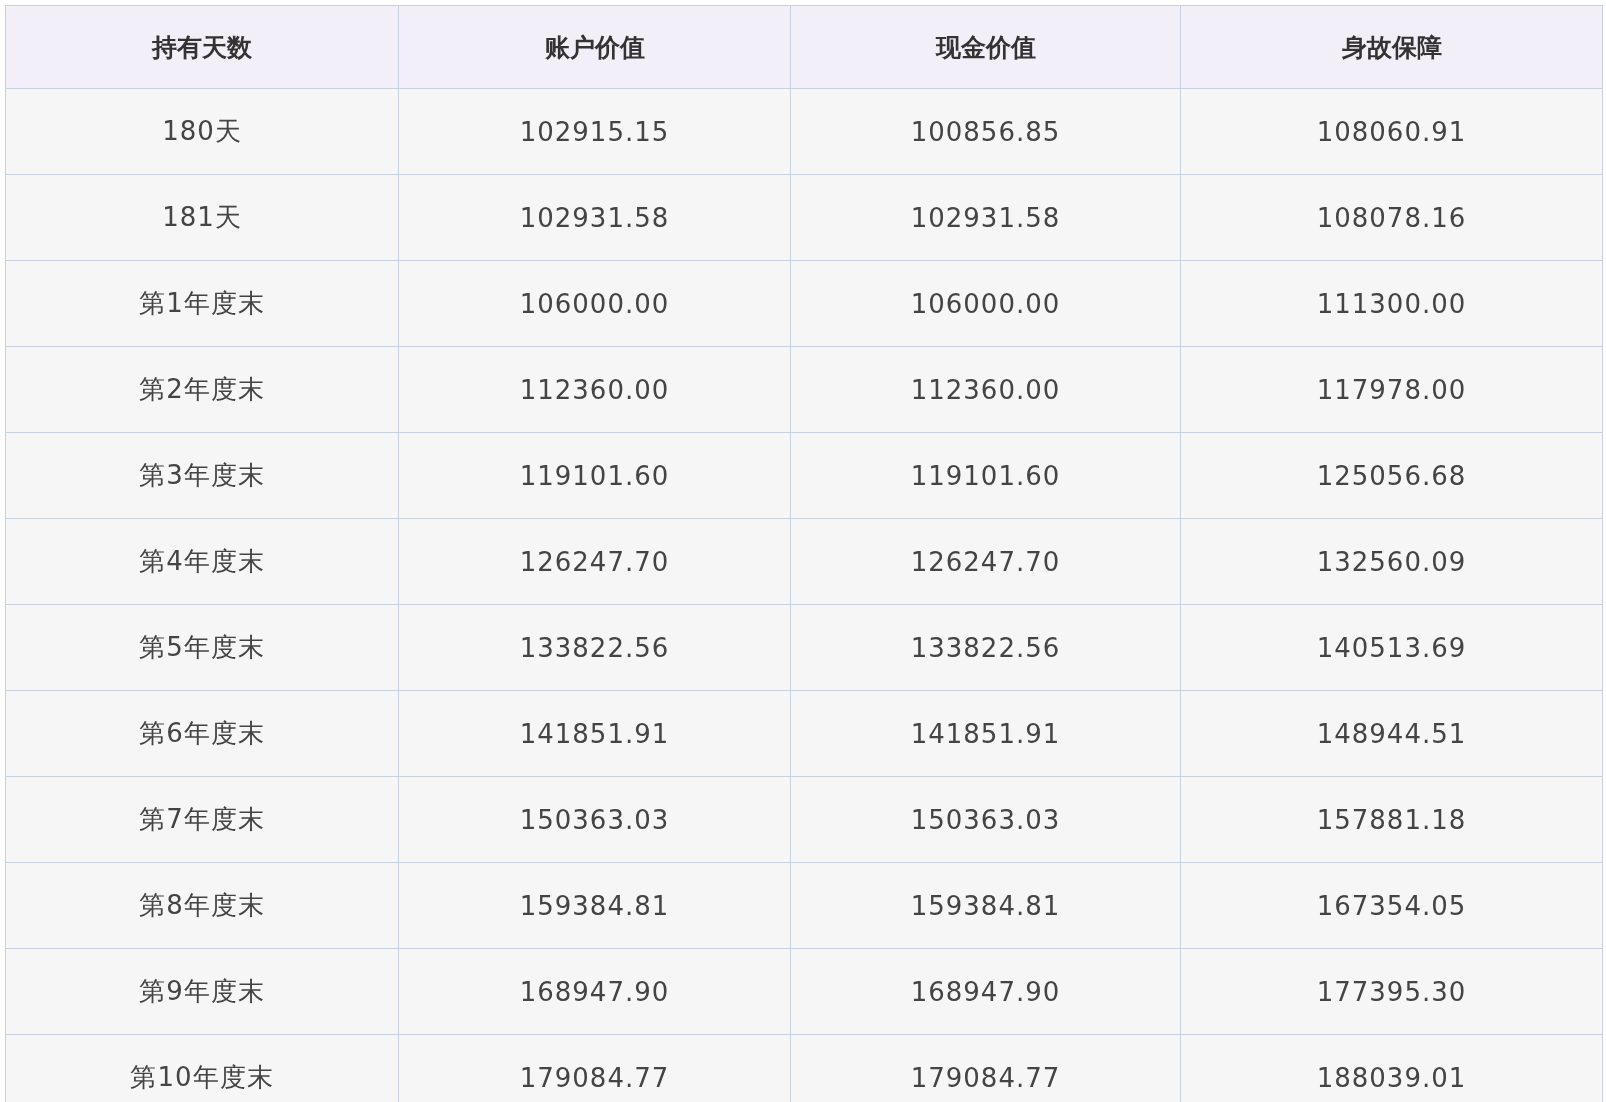  Describe the element at coordinates (1391, 217) in the screenshot. I see `table-cell: 108078.16` at that location.